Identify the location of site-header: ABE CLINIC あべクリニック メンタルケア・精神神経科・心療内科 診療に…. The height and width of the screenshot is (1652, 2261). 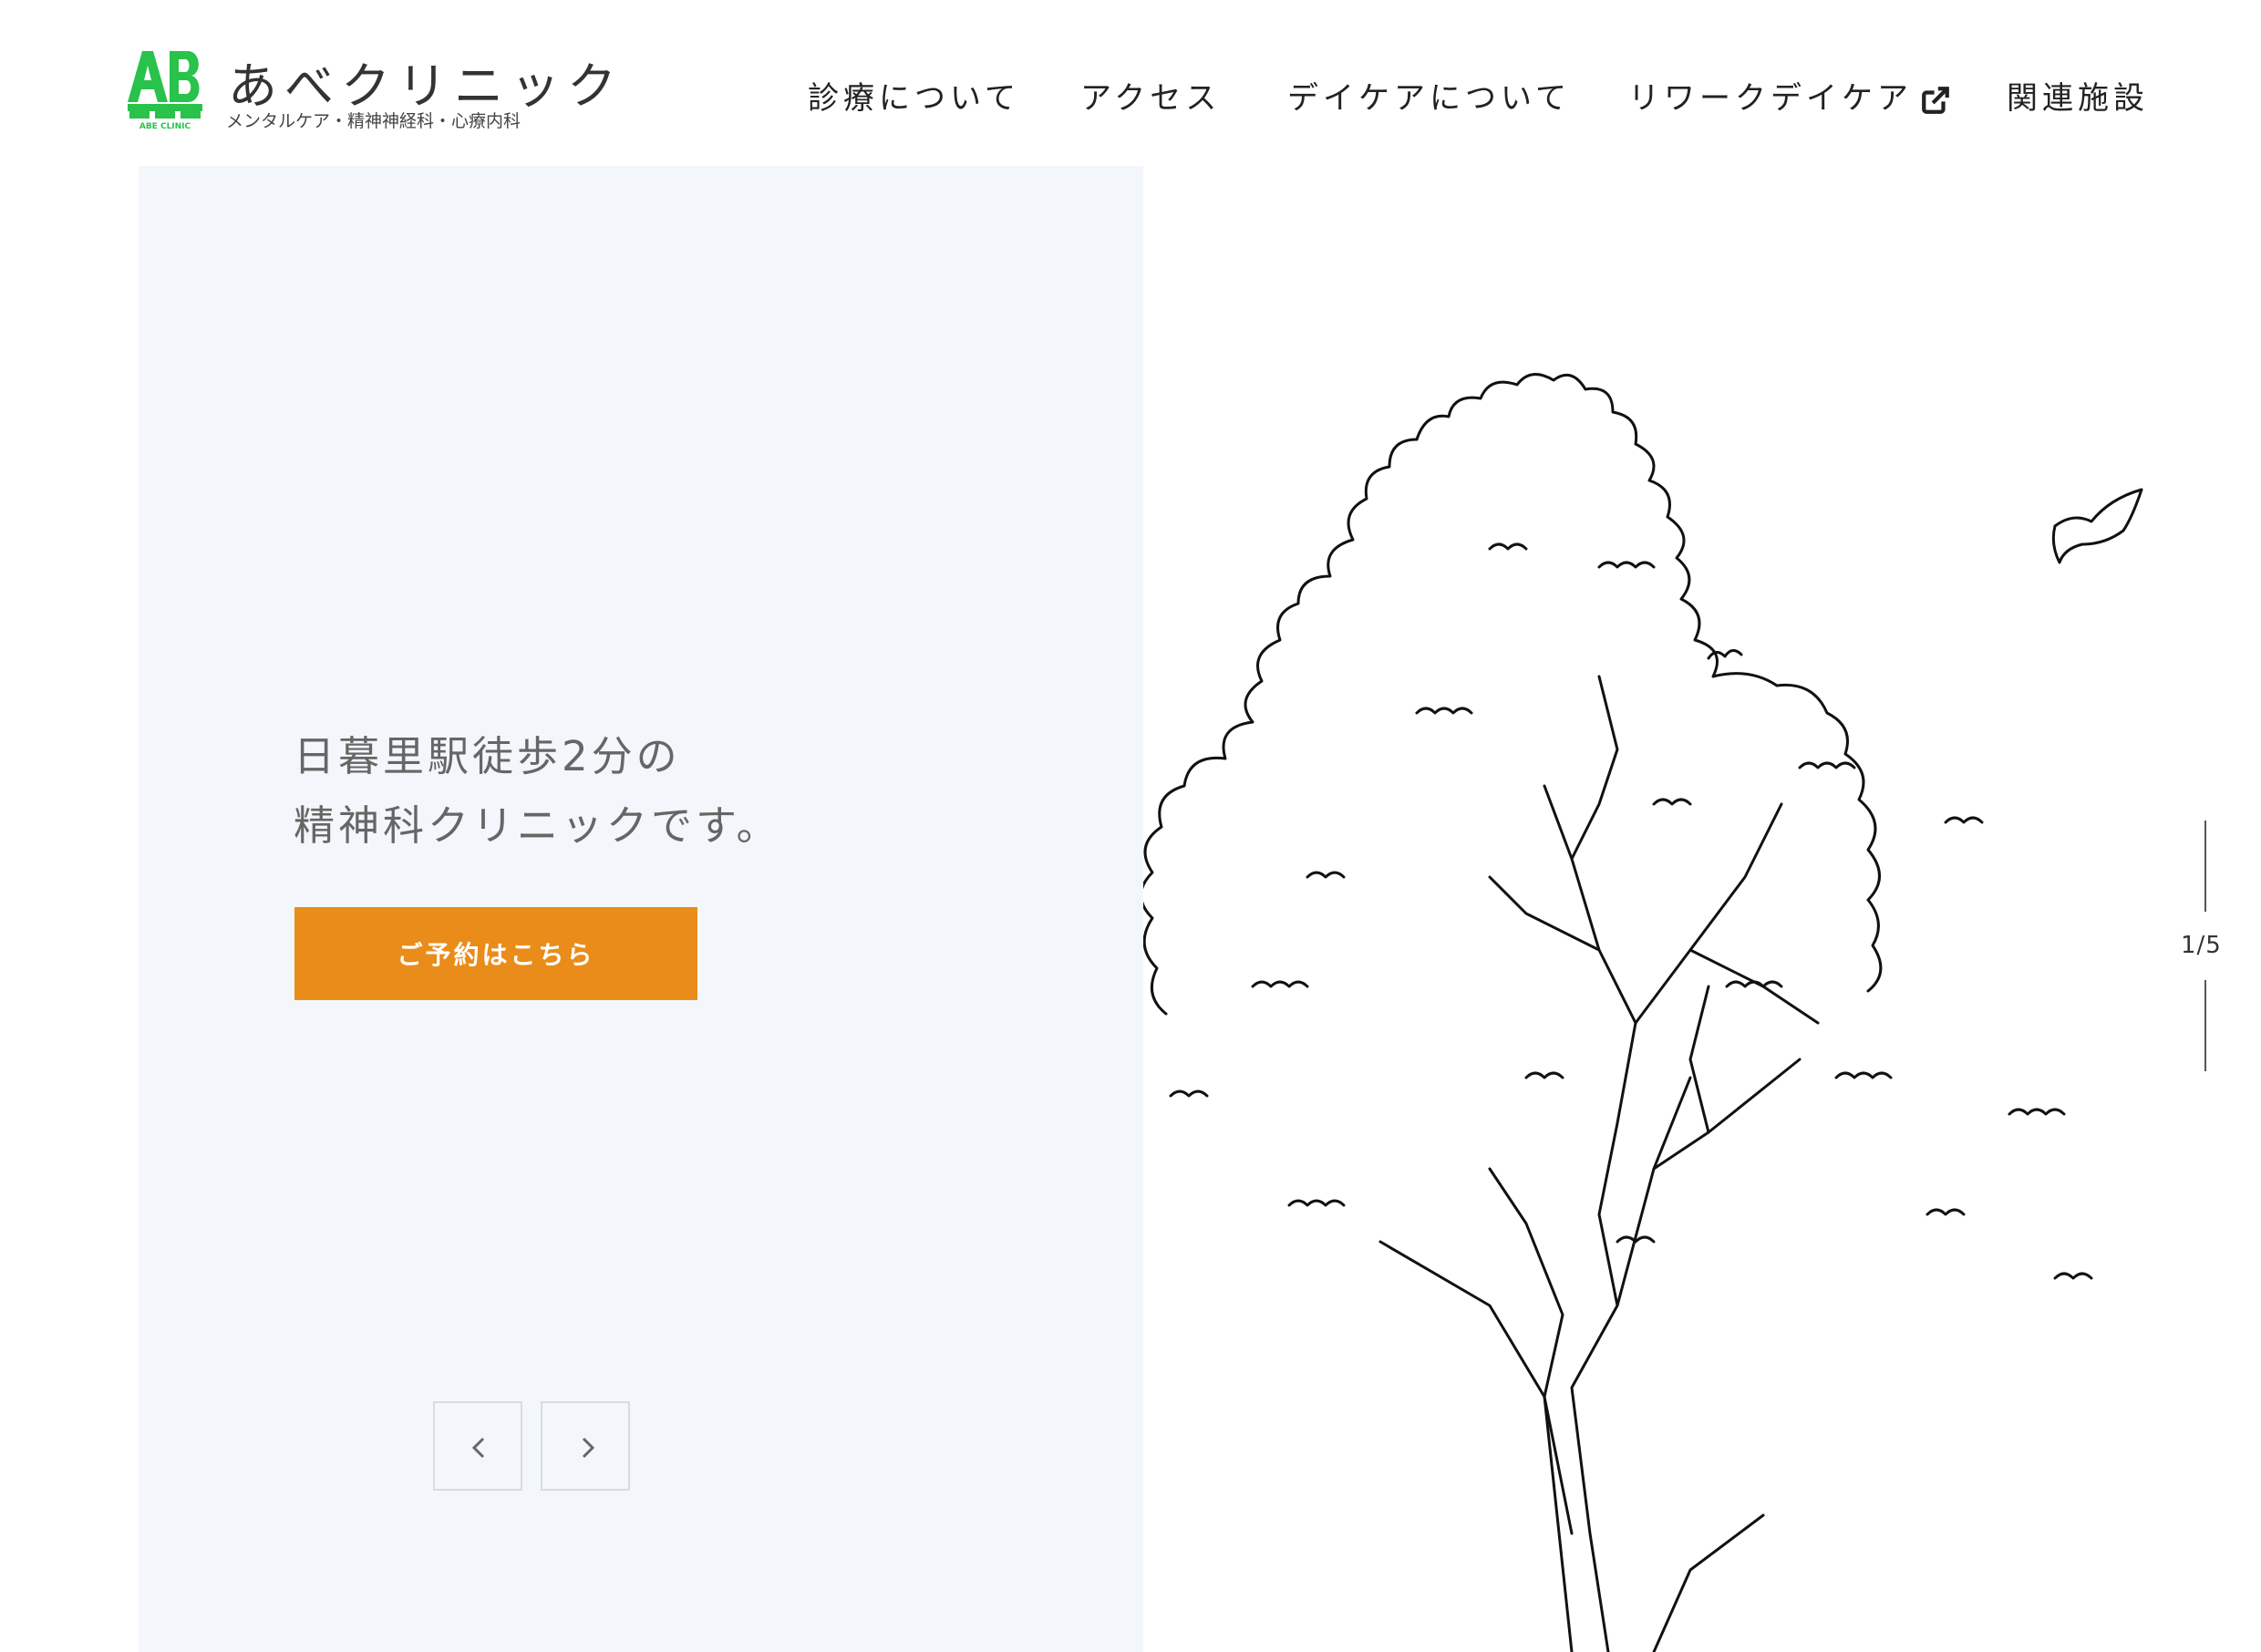
(1130, 82).